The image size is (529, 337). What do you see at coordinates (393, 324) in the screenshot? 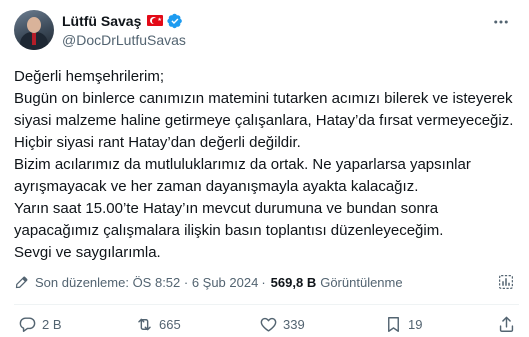
I see `bookmark-icon` at bounding box center [393, 324].